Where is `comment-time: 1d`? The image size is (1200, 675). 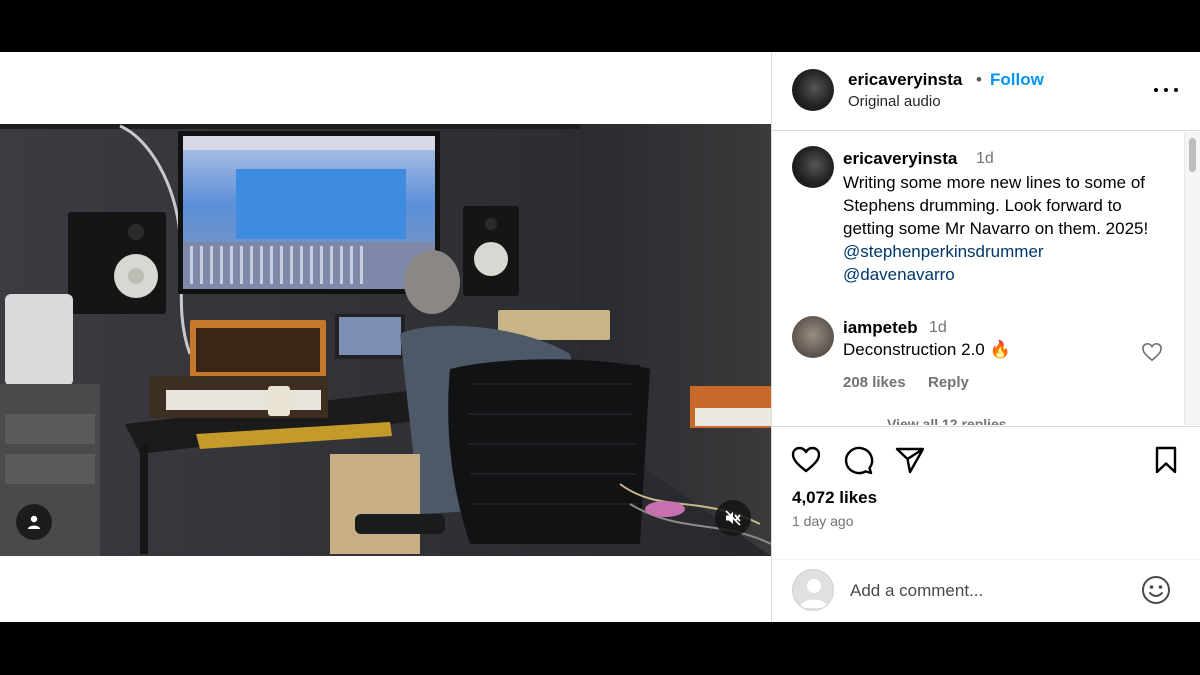
comment-time: 1d is located at coordinates (938, 328).